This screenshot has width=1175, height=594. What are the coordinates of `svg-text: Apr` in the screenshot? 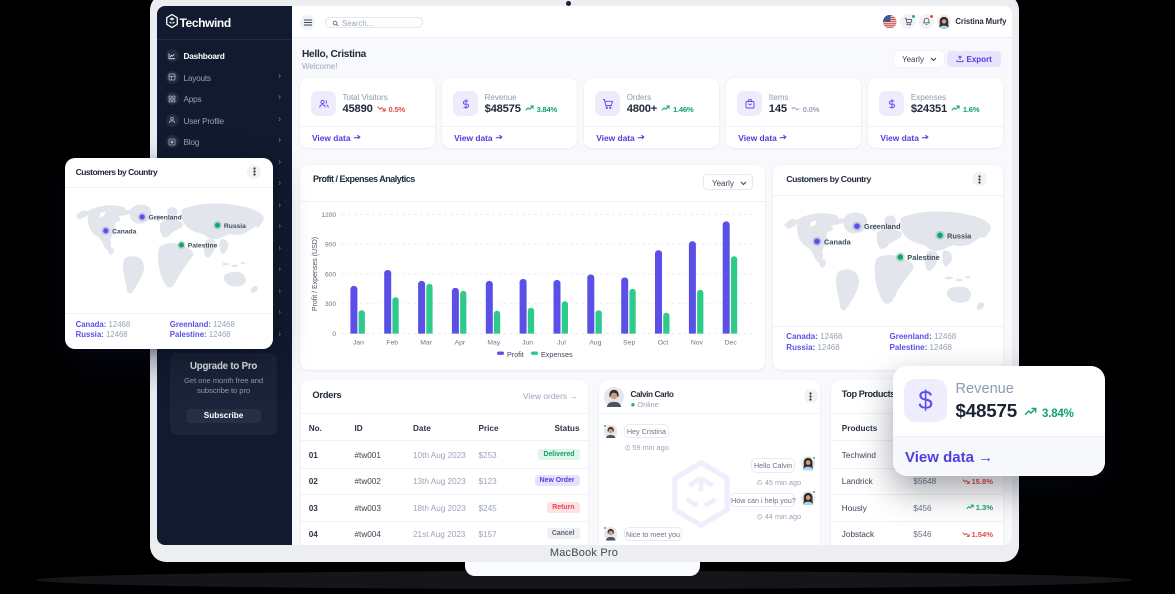 It's located at (460, 342).